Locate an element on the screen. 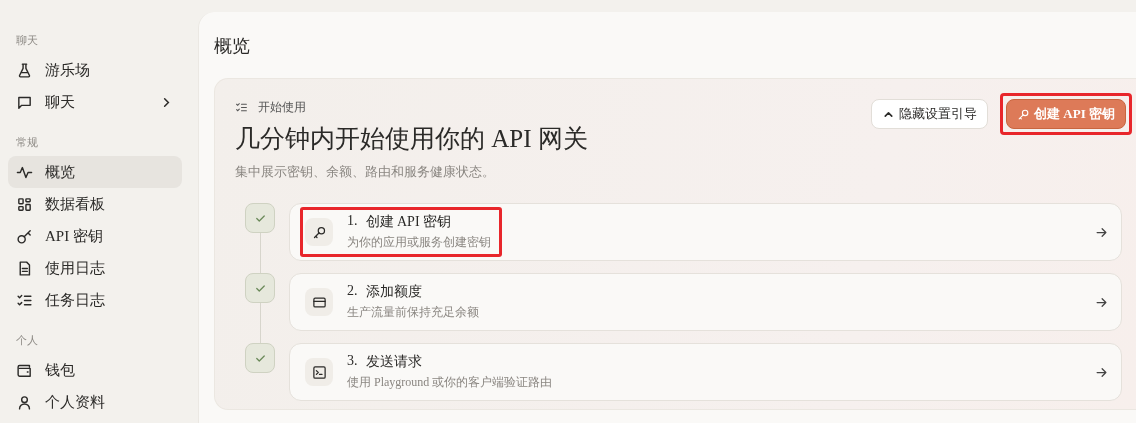  step-item: 1. 创建 API 密钥 为你的应用或服务创建密钥 is located at coordinates (705, 232).